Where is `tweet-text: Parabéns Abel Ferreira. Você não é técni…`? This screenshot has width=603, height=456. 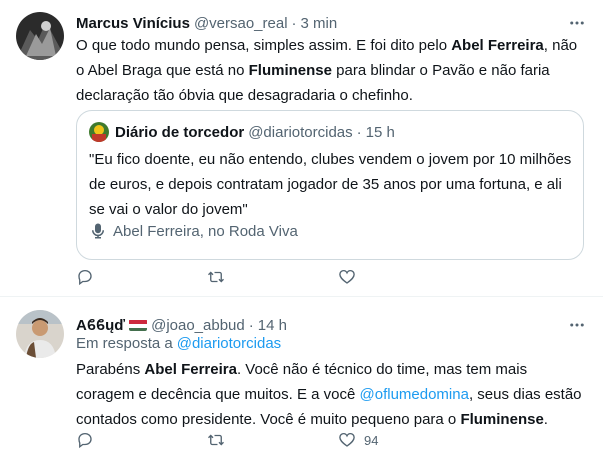 tweet-text: Parabéns Abel Ferreira. Você não é técni… is located at coordinates (329, 394).